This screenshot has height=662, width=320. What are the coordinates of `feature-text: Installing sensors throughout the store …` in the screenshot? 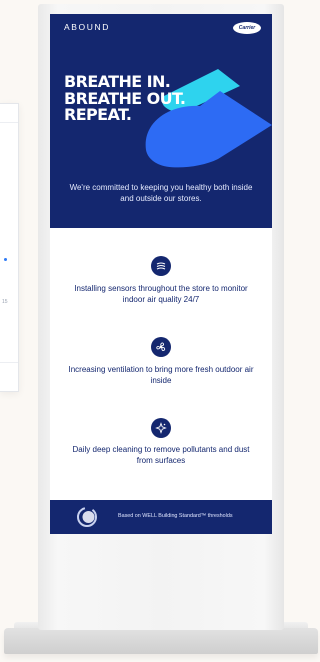 It's located at (161, 294).